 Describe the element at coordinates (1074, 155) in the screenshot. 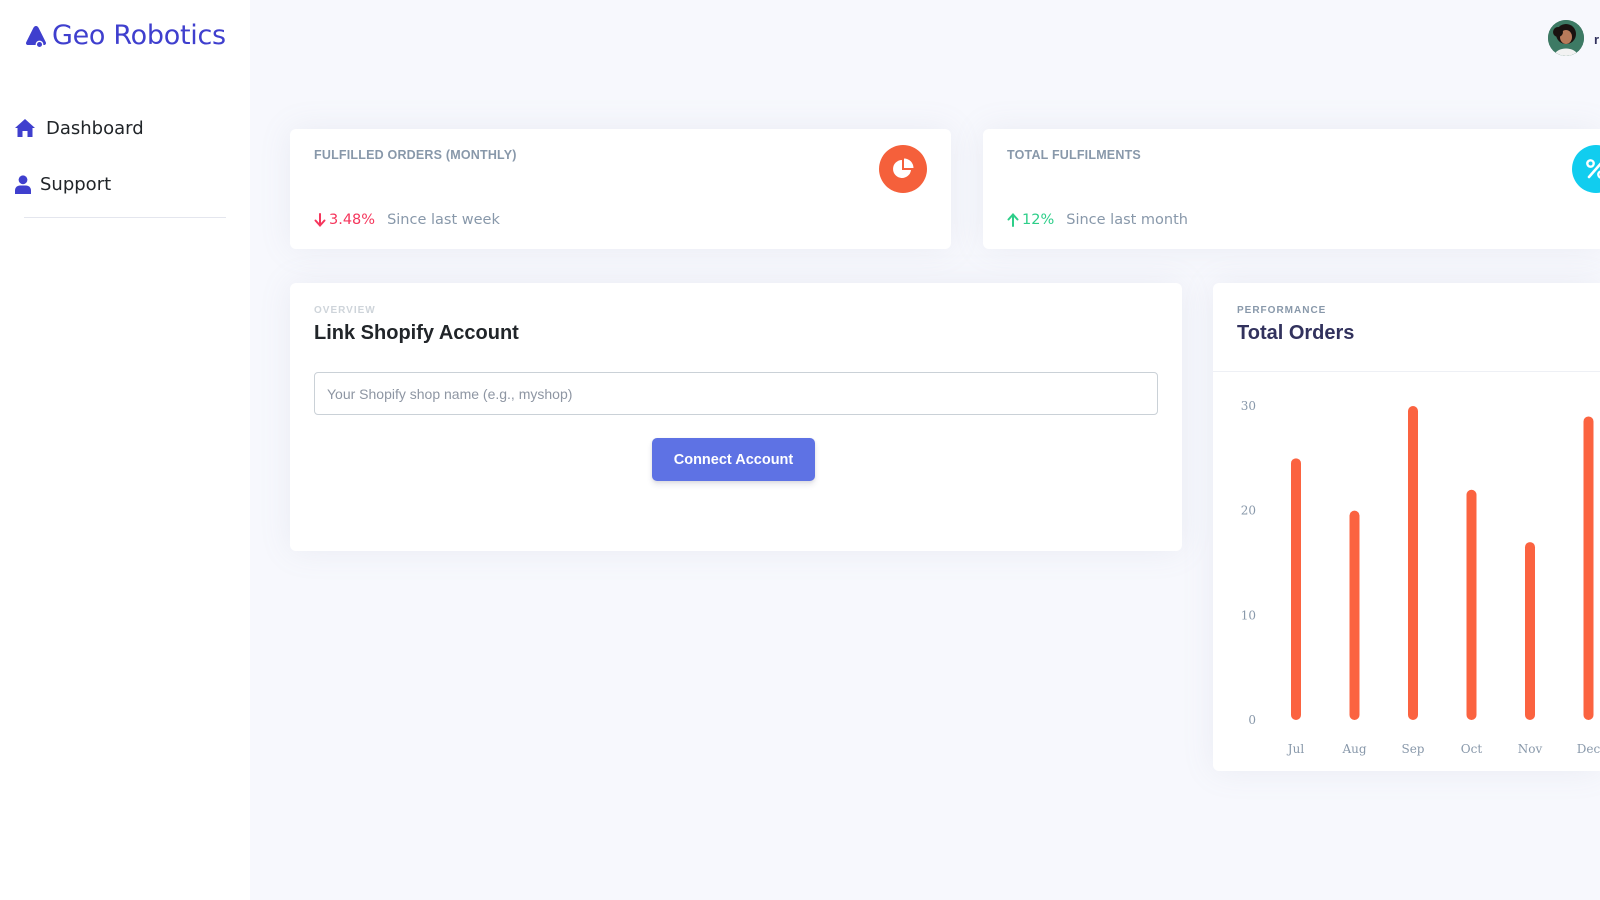

I see `stat-title: TOTAL FULFILMENTS` at that location.